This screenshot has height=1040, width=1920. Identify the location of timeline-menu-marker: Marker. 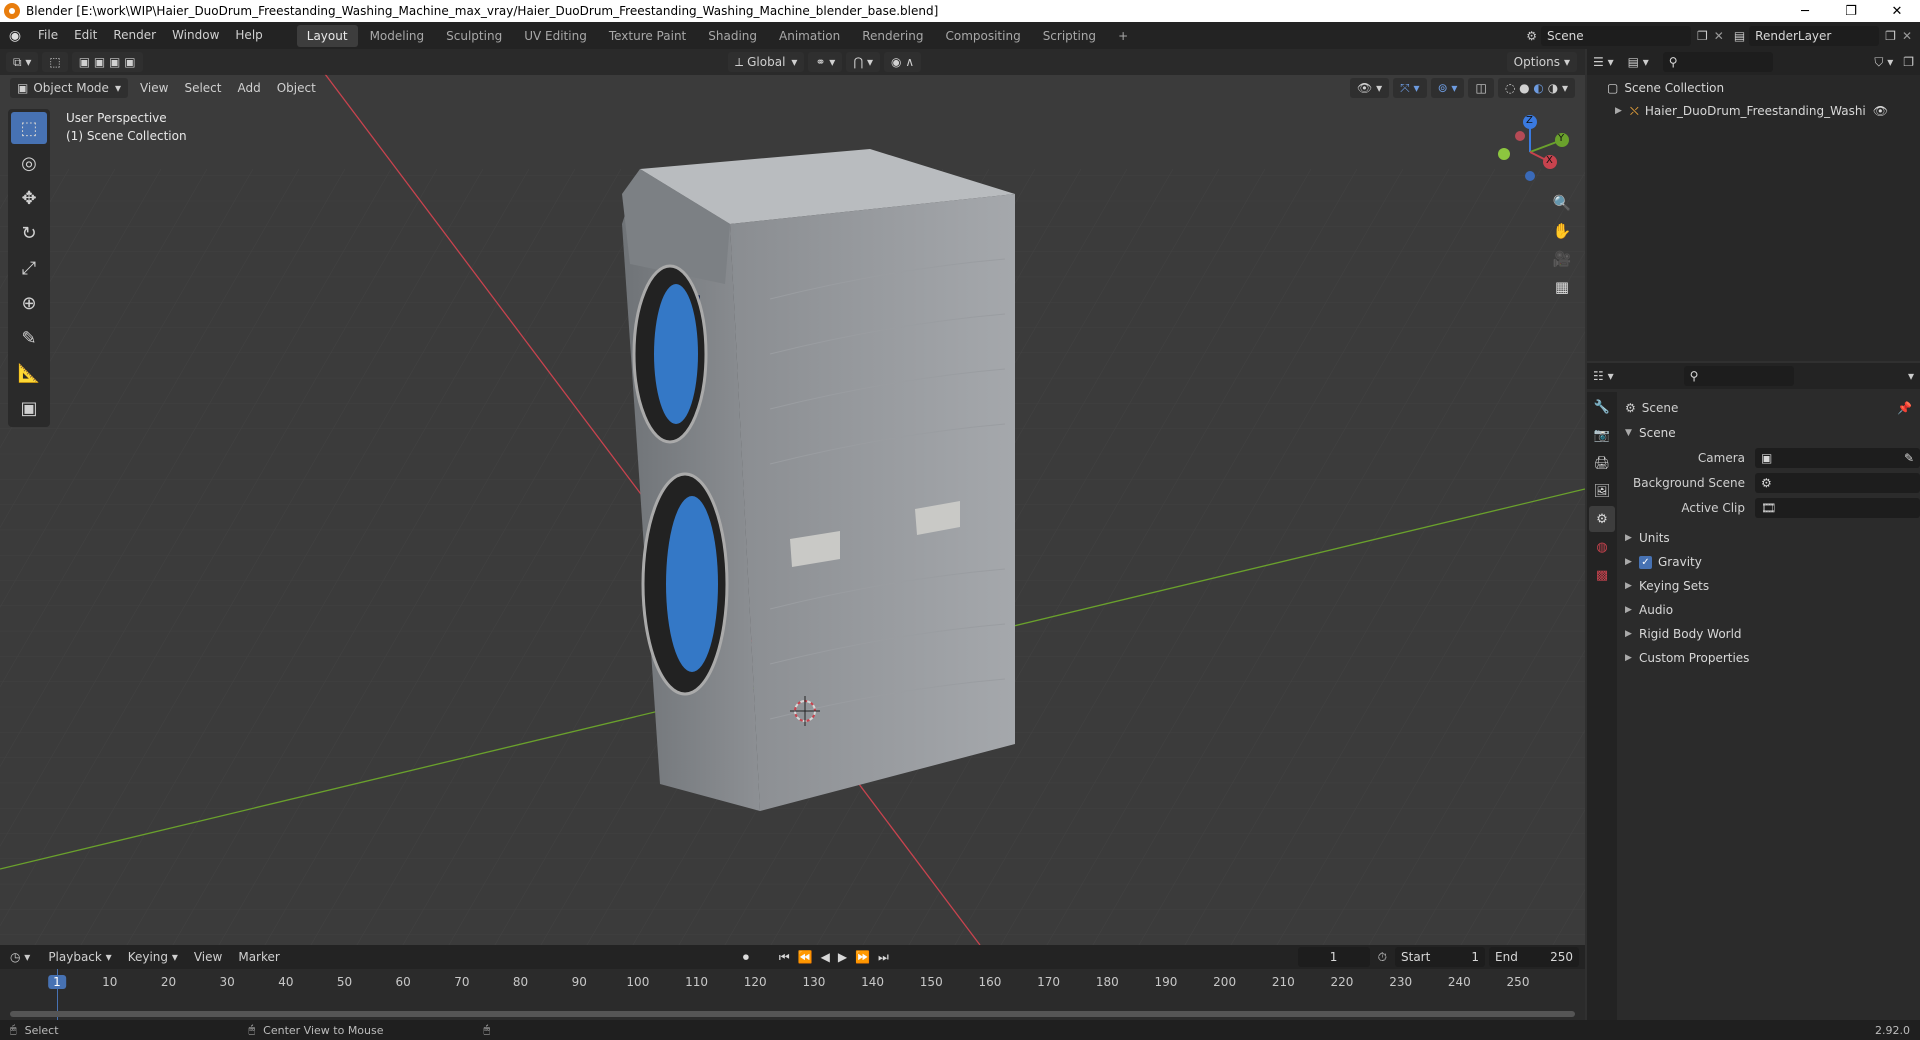
(258, 957).